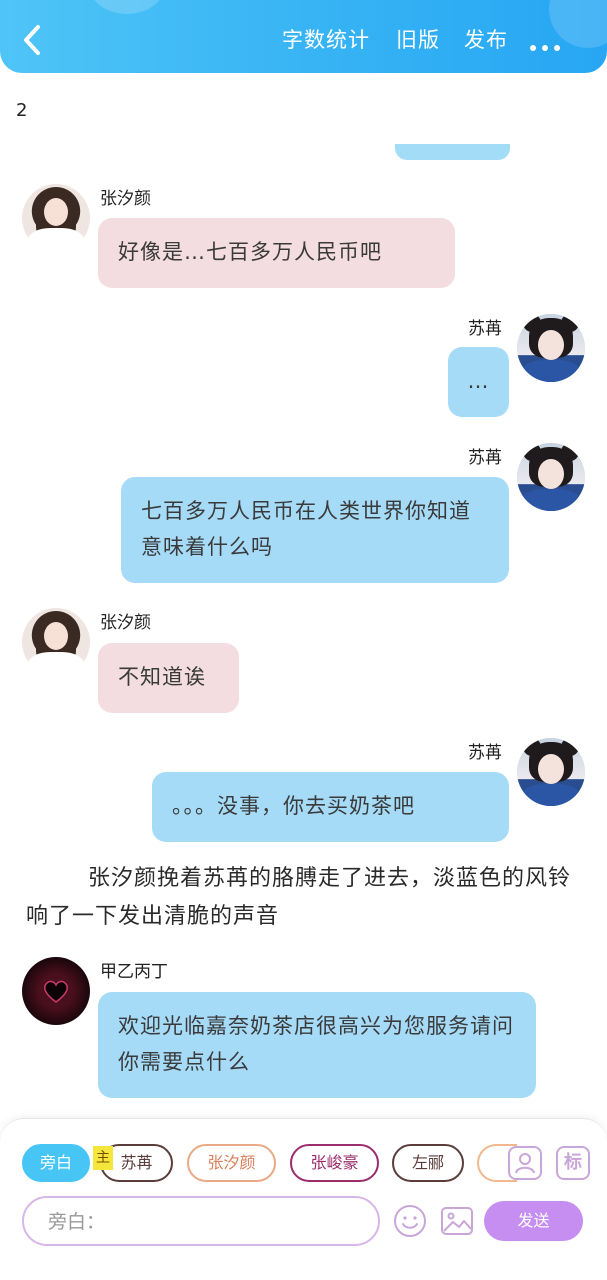  Describe the element at coordinates (486, 39) in the screenshot. I see `publish-button: 发布` at that location.